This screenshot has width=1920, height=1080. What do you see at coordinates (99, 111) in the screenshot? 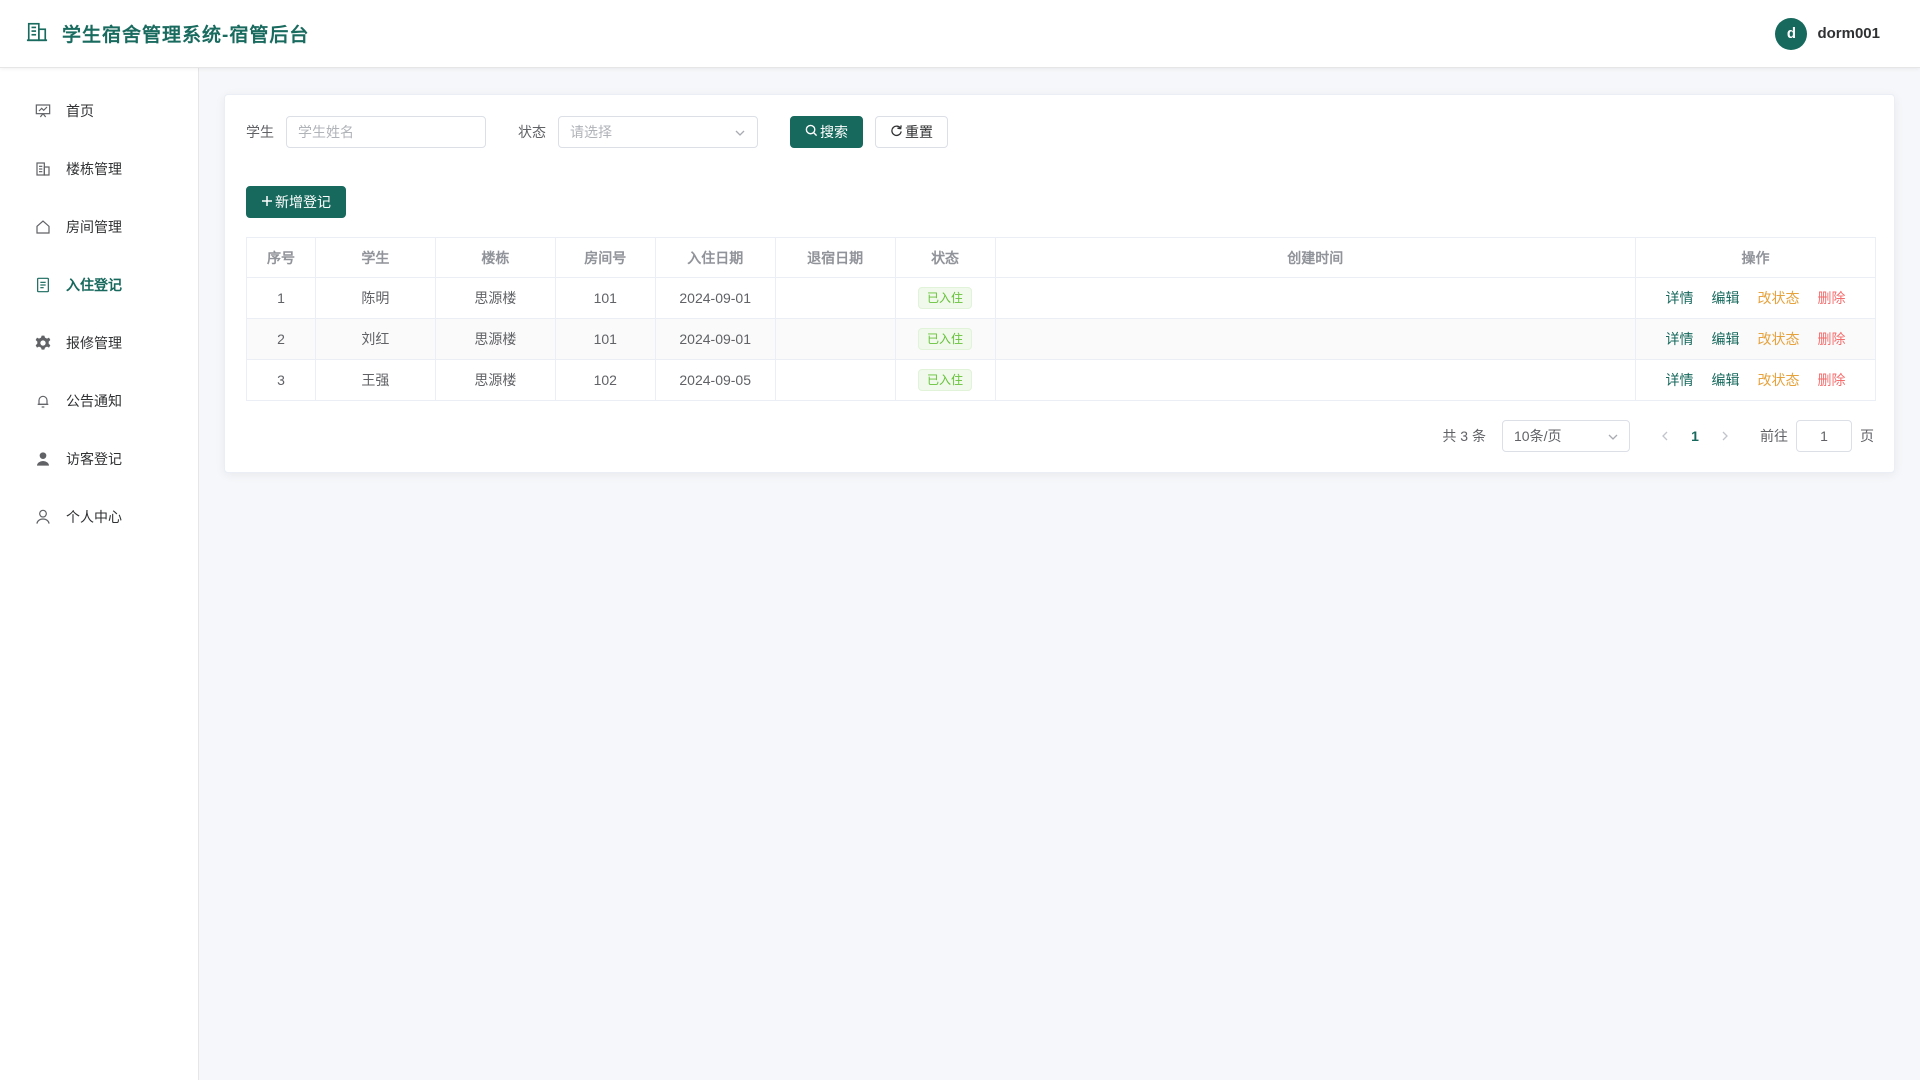
I see `sidebar-item-home: 首页` at bounding box center [99, 111].